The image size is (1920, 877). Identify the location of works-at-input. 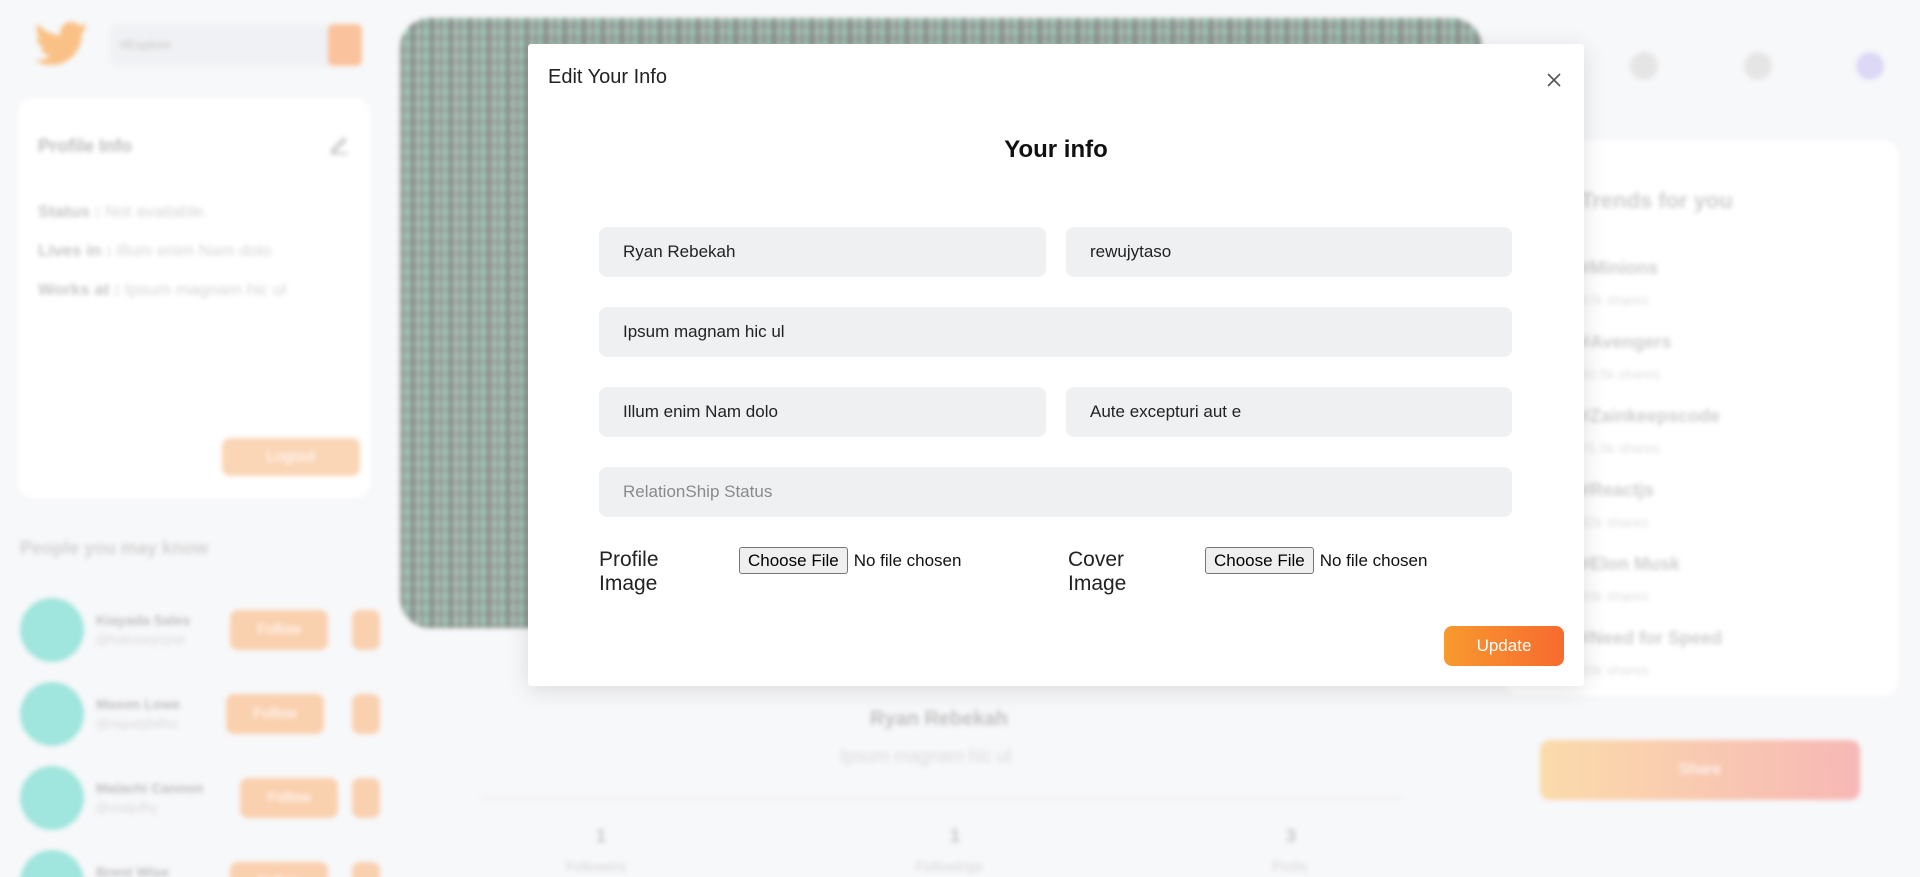
(1055, 332).